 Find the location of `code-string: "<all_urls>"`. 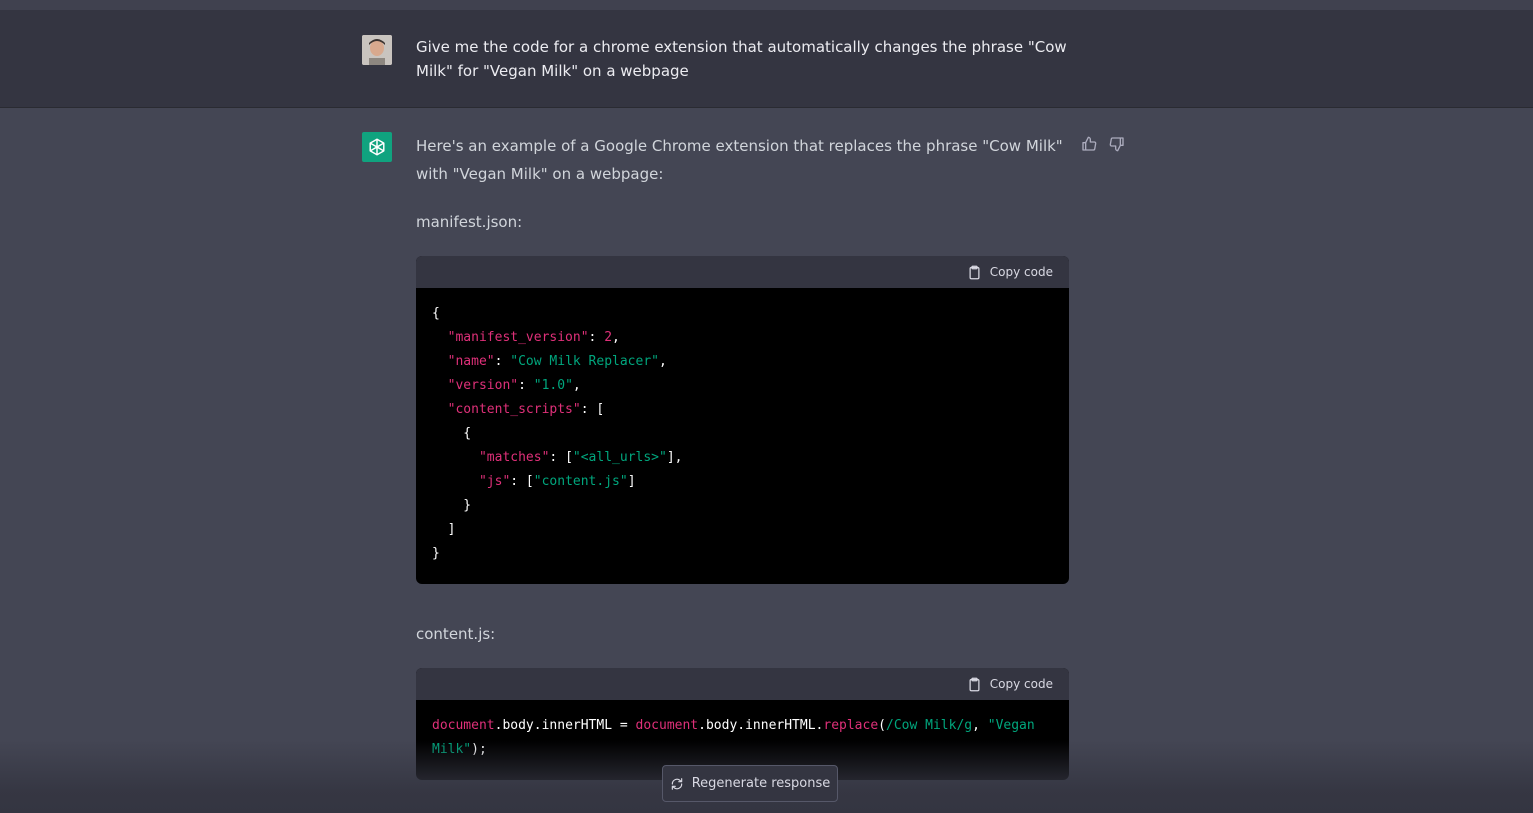

code-string: "<all_urls>" is located at coordinates (619, 457).